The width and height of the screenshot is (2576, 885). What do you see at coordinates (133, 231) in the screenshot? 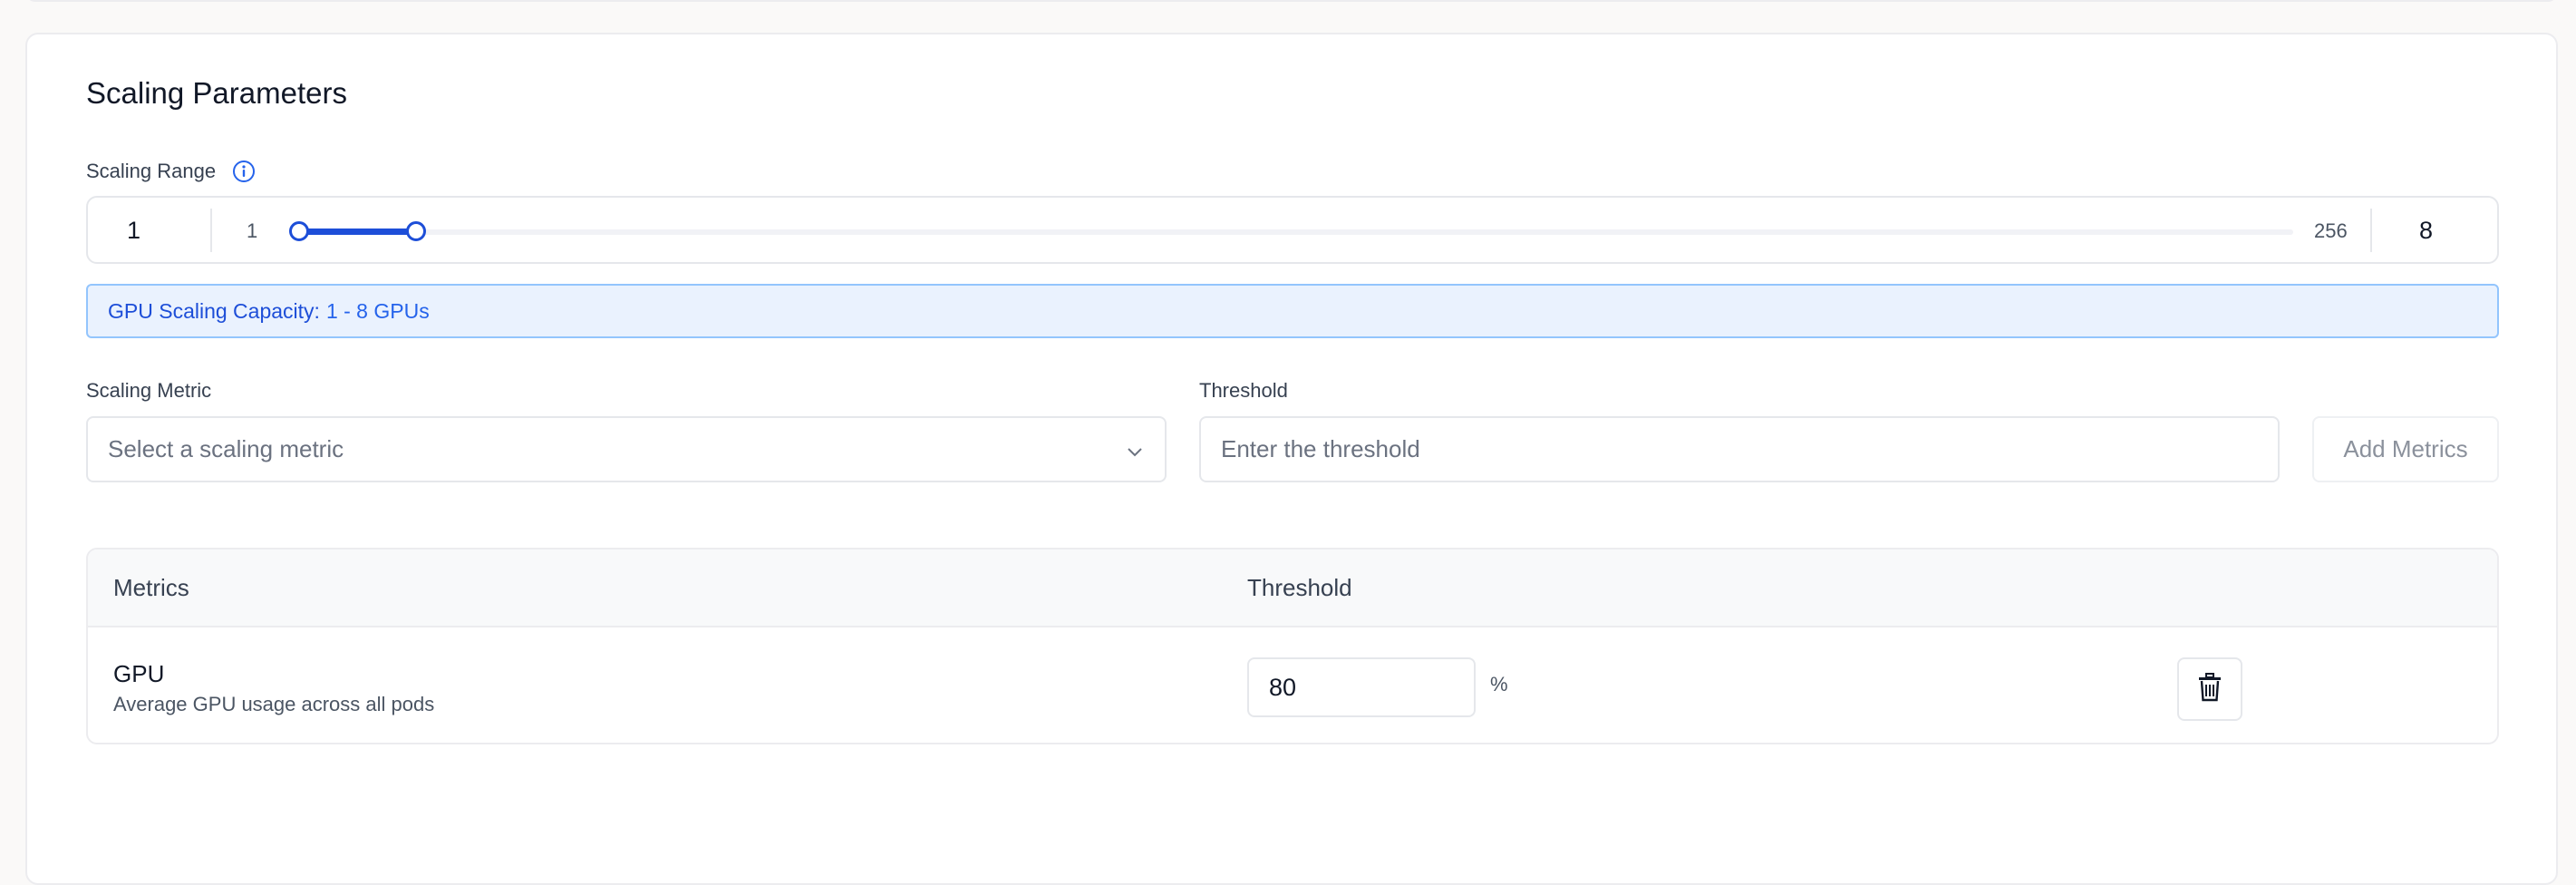
I see `range-min-input: 1` at bounding box center [133, 231].